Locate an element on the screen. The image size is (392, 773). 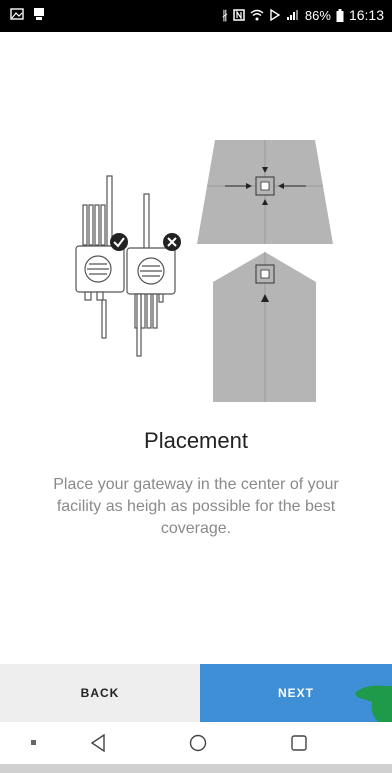
back-button-label: BACK is located at coordinates (100, 693).